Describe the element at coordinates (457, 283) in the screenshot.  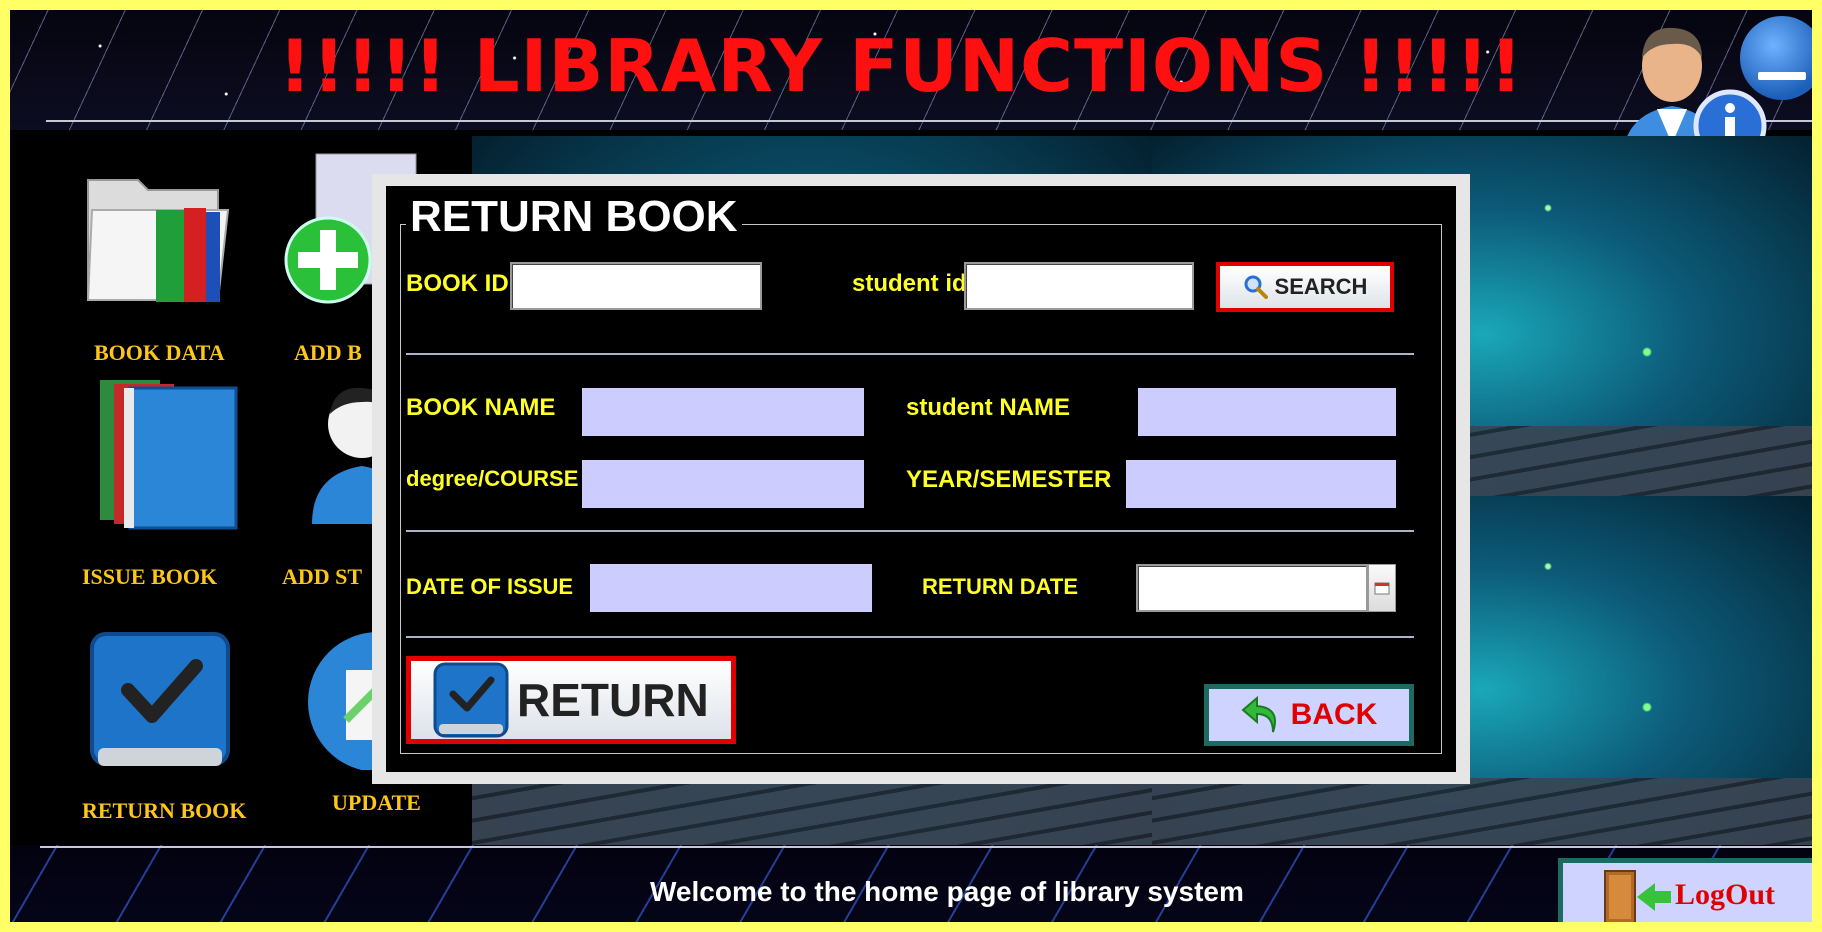
I see `book-id-label: BOOK ID` at that location.